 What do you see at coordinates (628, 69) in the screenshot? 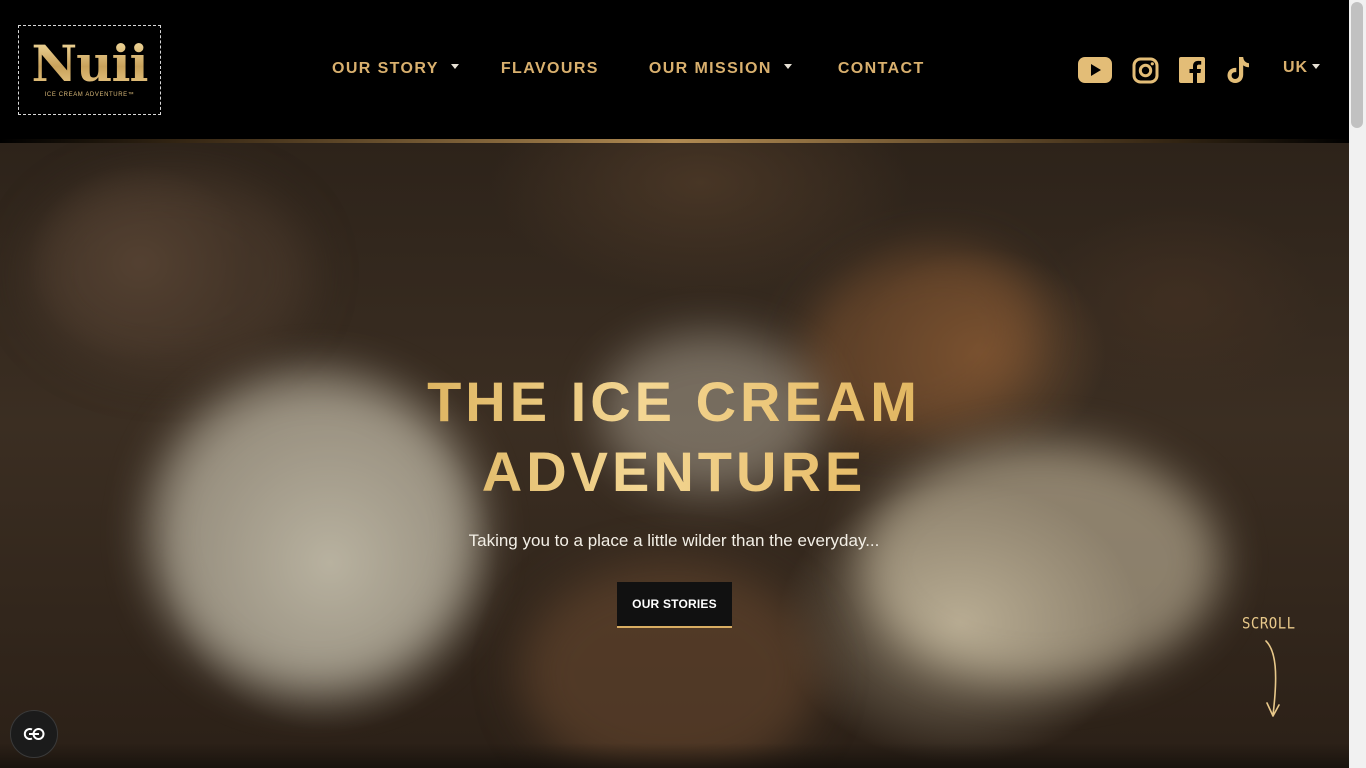
I see `main-nav: OUR STORY FLAVOURS OUR MISSION CONTACT` at bounding box center [628, 69].